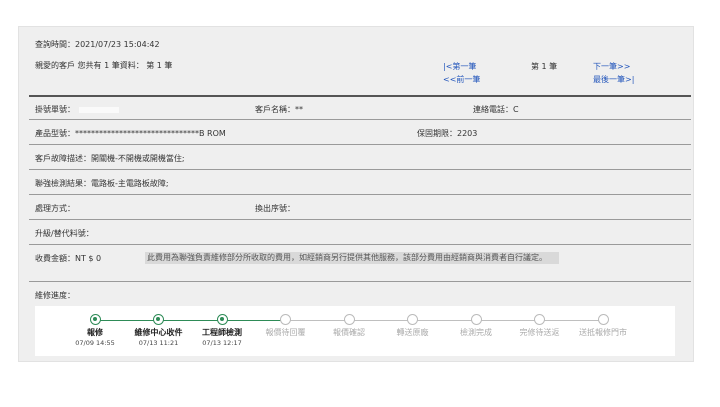 The width and height of the screenshot is (720, 407). Describe the element at coordinates (130, 183) in the screenshot. I see `inspect-value: 電路板-主電路板故障;` at that location.